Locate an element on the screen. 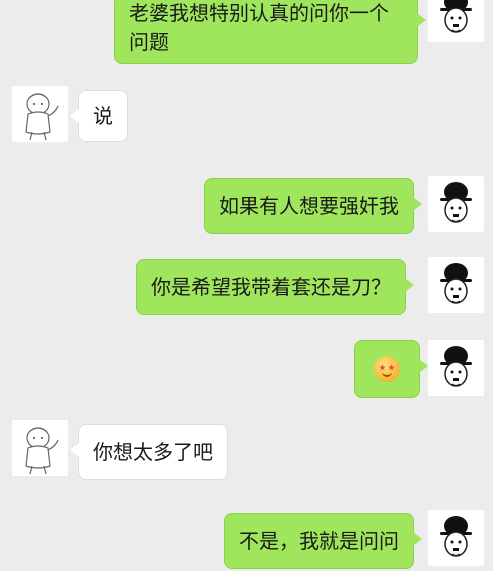 The image size is (493, 571). star-struck-emoji-icon is located at coordinates (387, 369).